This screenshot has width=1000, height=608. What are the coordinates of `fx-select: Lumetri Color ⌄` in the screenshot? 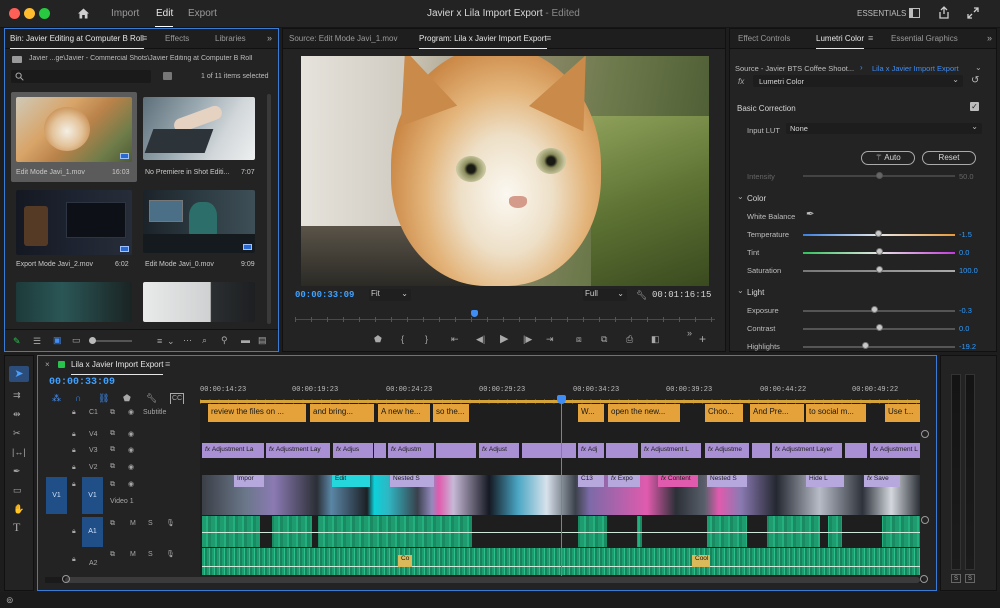 It's located at (858, 81).